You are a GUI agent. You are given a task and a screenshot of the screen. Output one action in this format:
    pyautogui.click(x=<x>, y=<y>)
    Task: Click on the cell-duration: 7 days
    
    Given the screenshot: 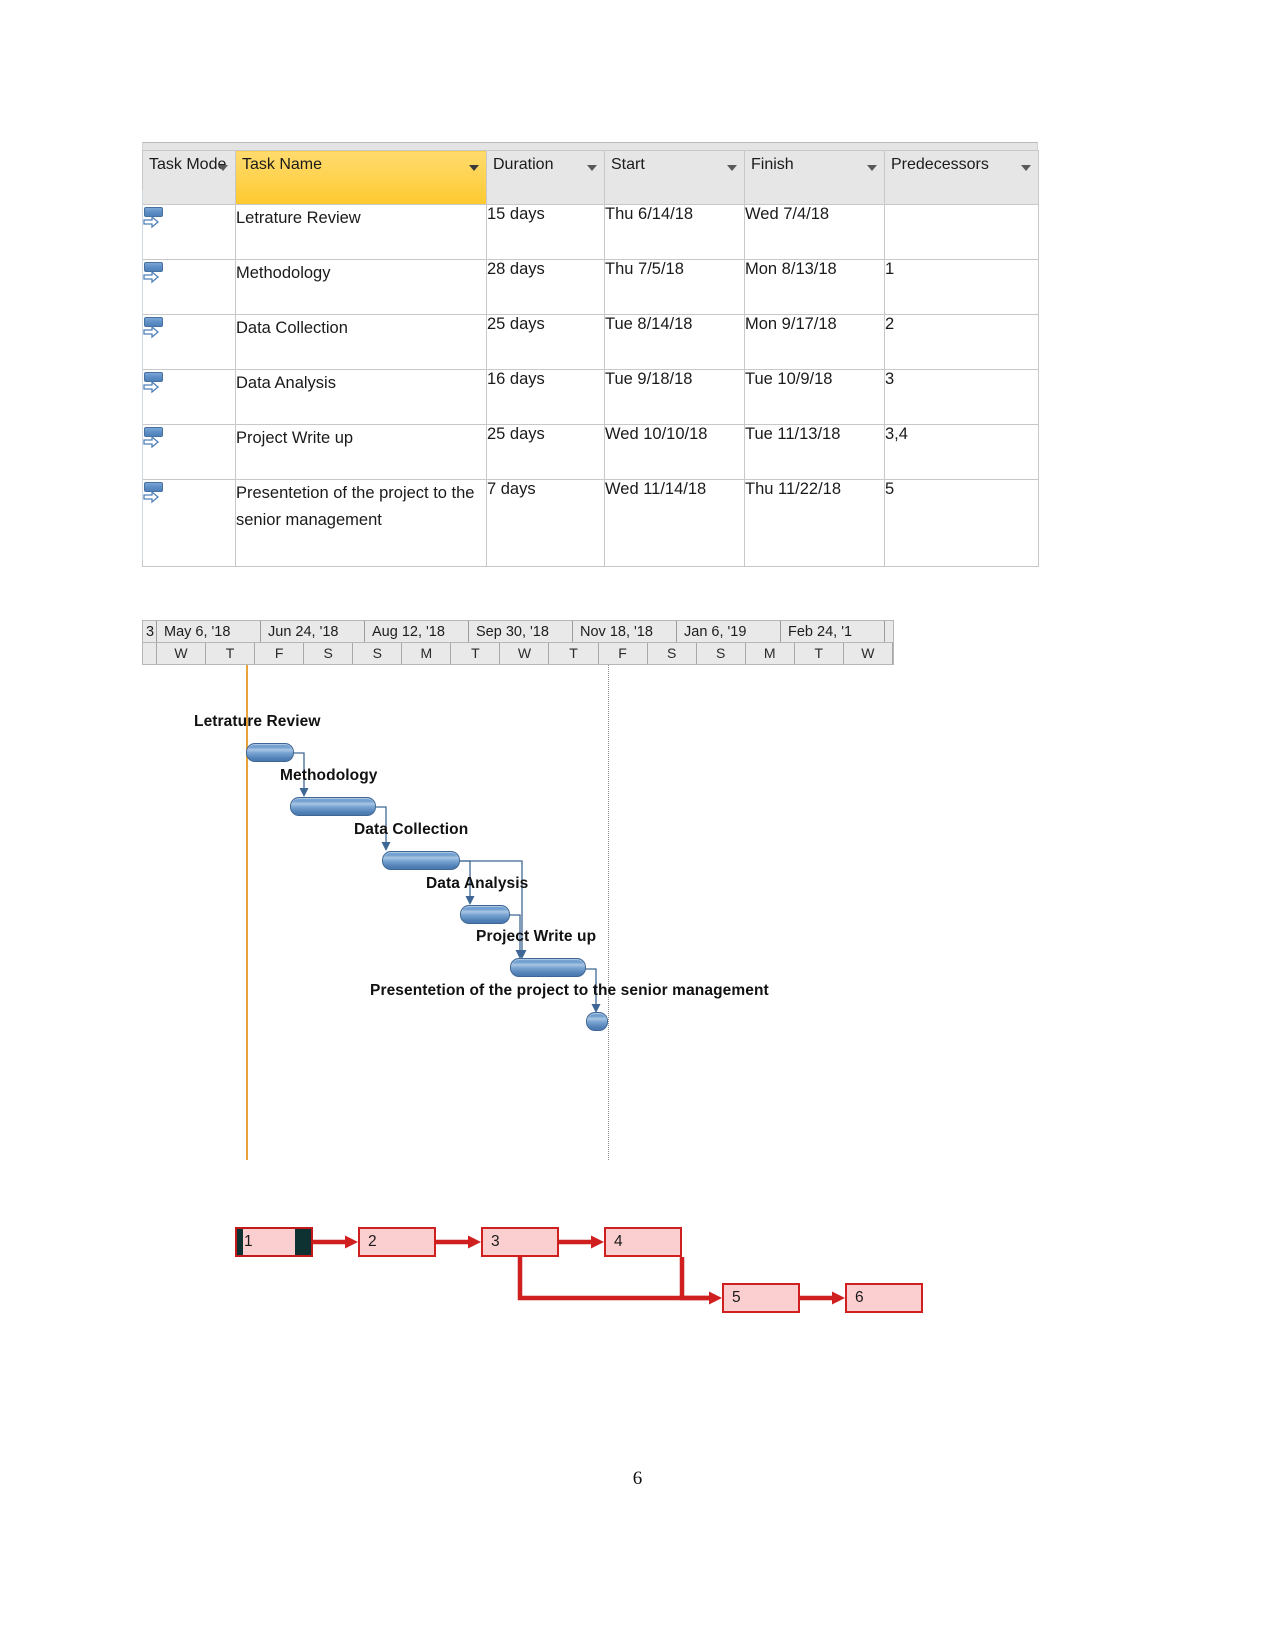 What is the action you would take?
    pyautogui.click(x=545, y=523)
    